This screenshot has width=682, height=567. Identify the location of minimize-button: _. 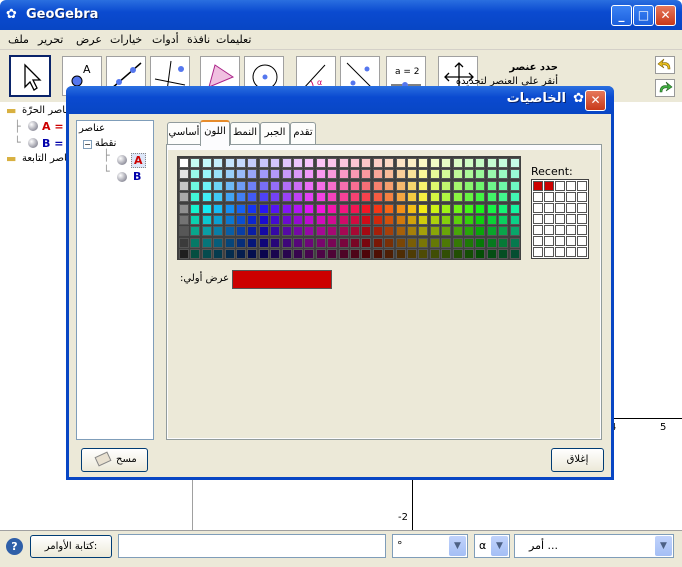
(621, 15).